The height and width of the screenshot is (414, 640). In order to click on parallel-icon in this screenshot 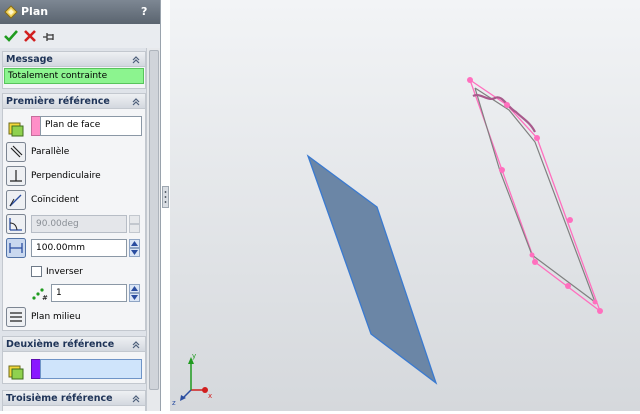, I will do `click(16, 152)`.